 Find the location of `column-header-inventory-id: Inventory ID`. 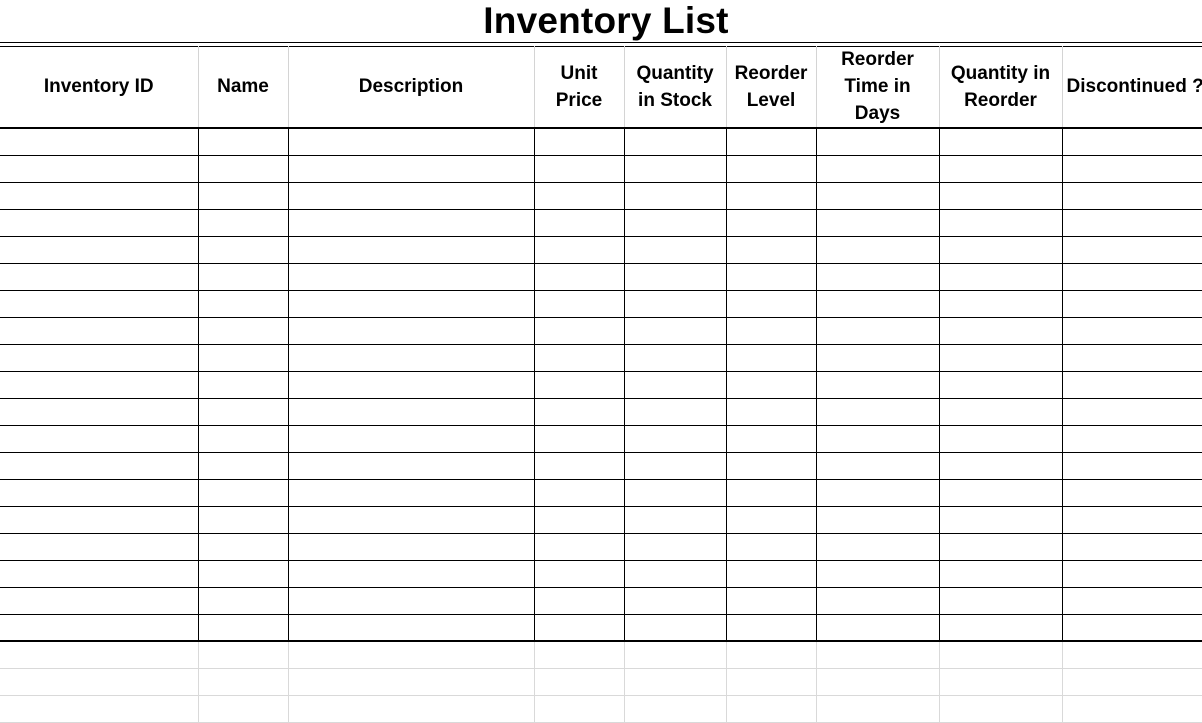

column-header-inventory-id: Inventory ID is located at coordinates (99, 87).